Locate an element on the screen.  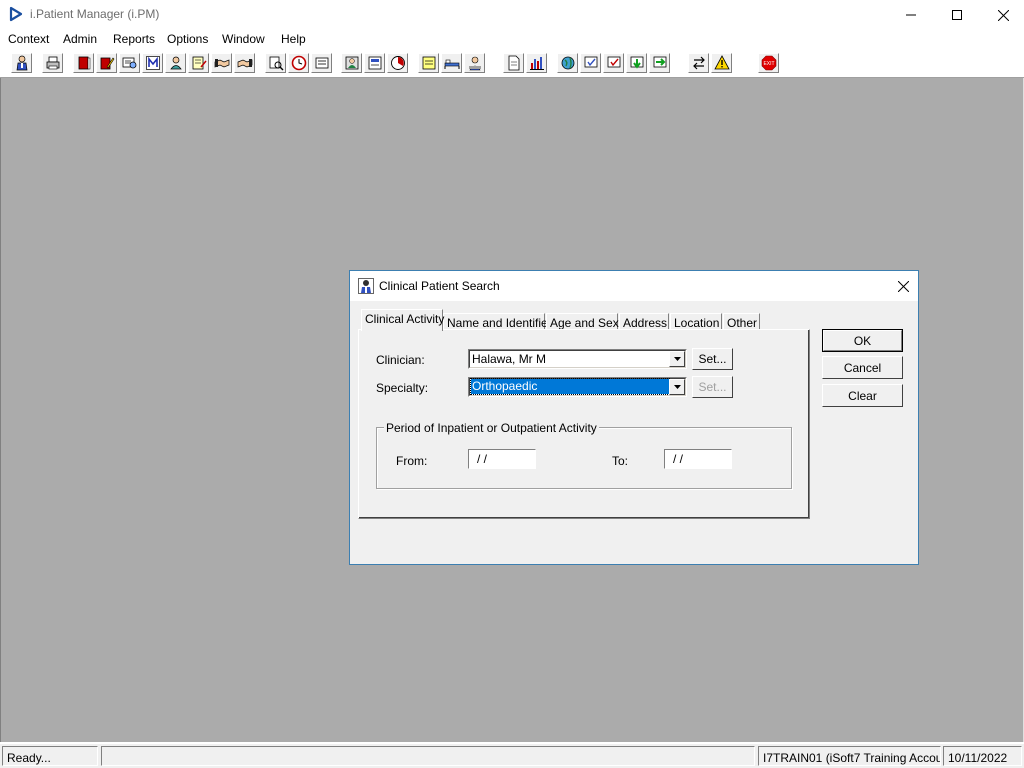
to-date-value: / / is located at coordinates (678, 459).